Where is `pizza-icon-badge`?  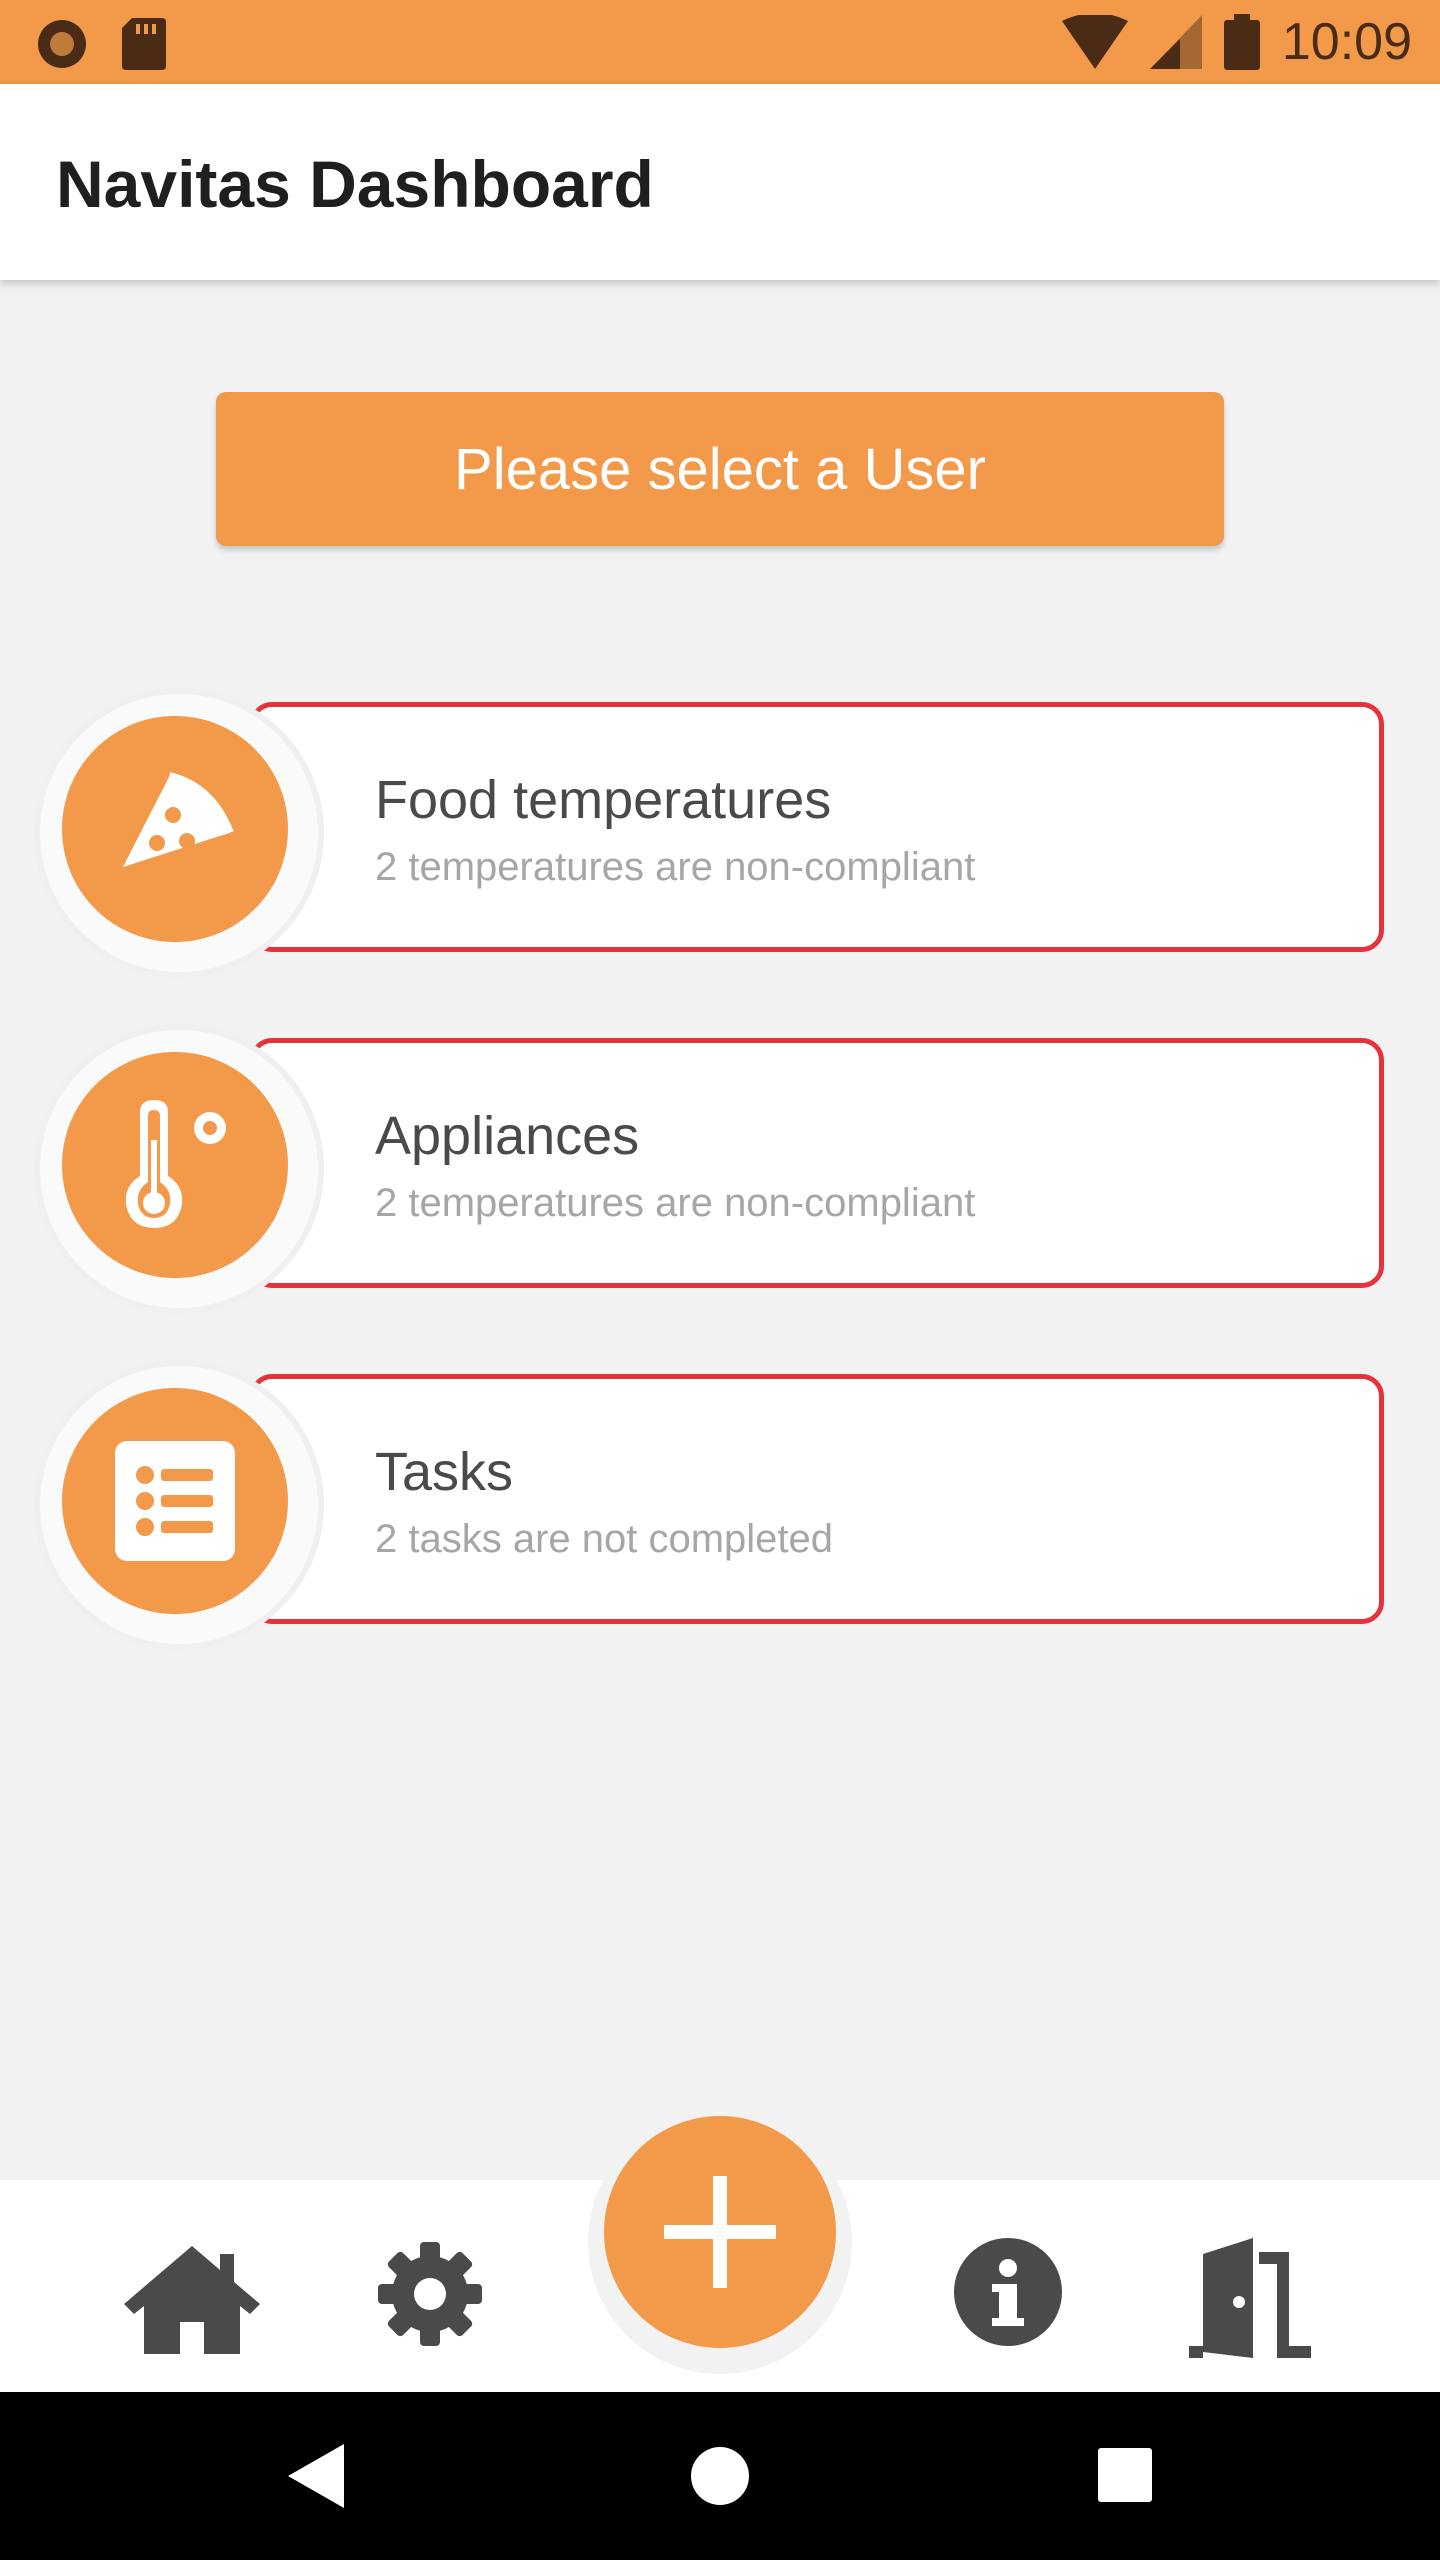
pizza-icon-badge is located at coordinates (175, 829).